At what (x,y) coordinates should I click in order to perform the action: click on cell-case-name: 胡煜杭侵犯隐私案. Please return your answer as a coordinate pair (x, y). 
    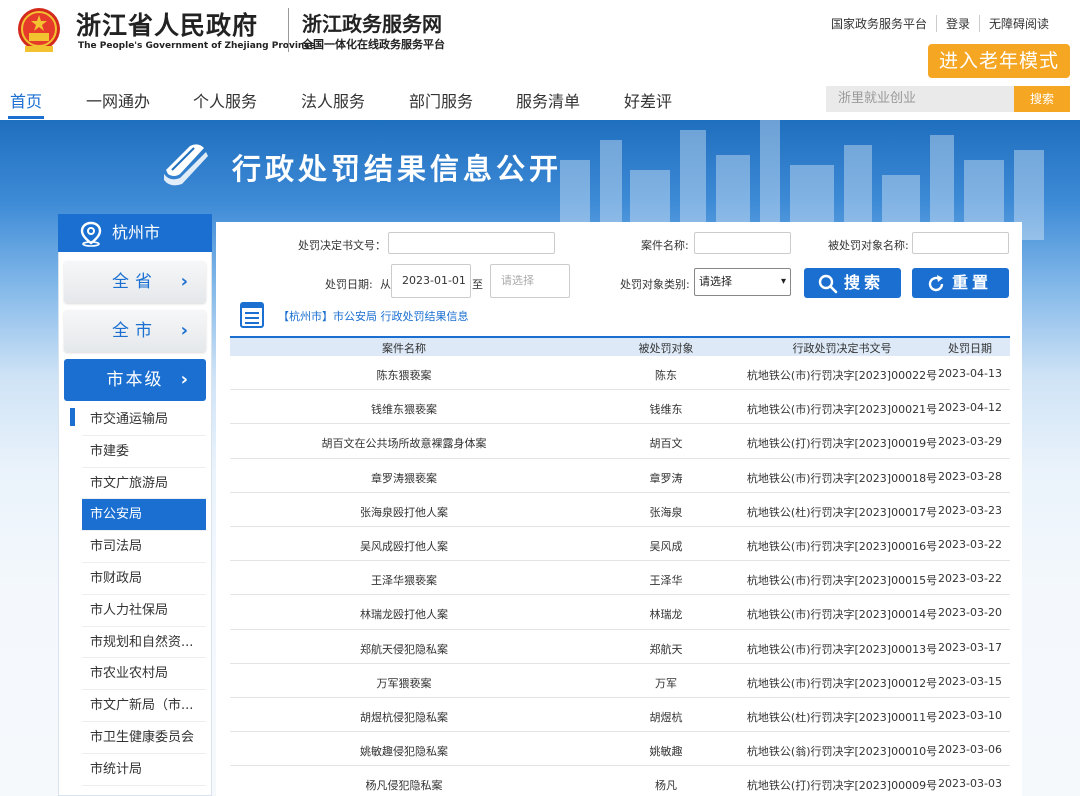
    Looking at the image, I should click on (404, 717).